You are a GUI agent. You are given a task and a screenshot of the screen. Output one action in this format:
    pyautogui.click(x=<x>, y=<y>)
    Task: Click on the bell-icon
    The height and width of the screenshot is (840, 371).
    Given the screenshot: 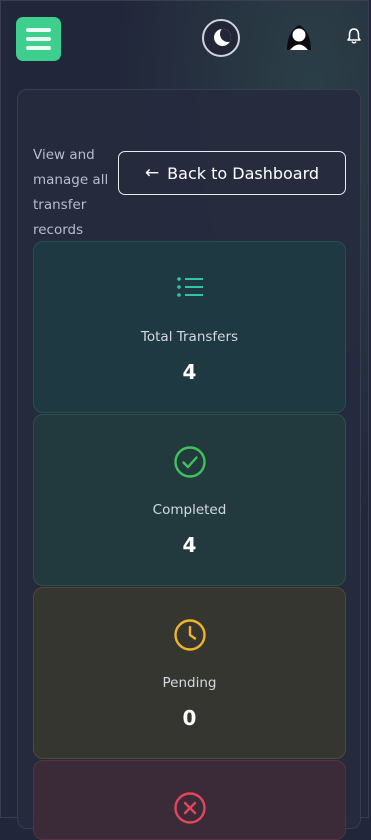 What is the action you would take?
    pyautogui.click(x=354, y=36)
    